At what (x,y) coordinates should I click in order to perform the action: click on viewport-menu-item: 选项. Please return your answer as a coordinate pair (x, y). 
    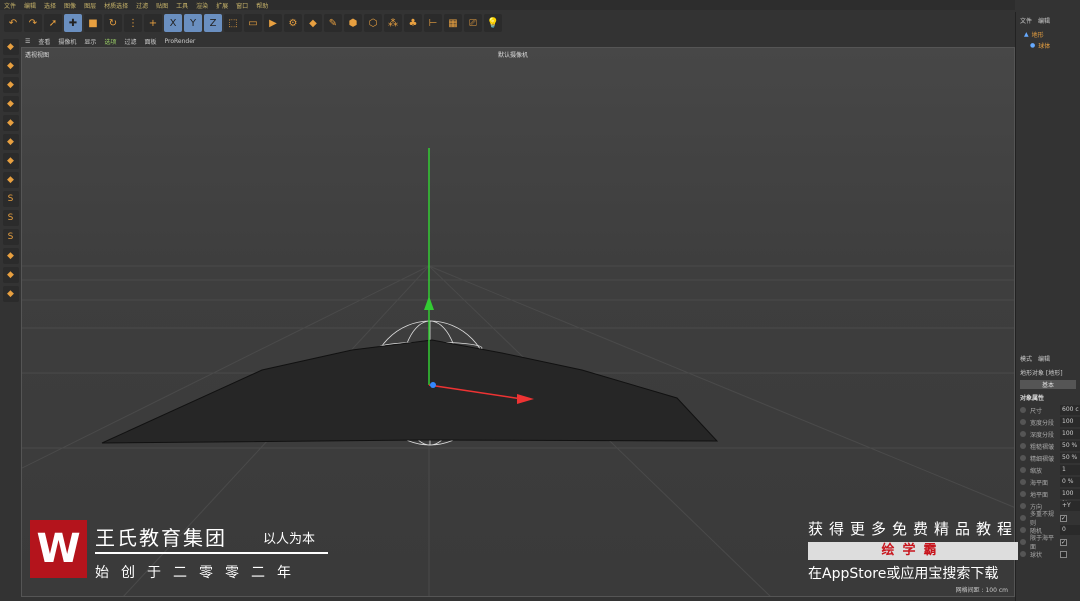
    Looking at the image, I should click on (110, 41).